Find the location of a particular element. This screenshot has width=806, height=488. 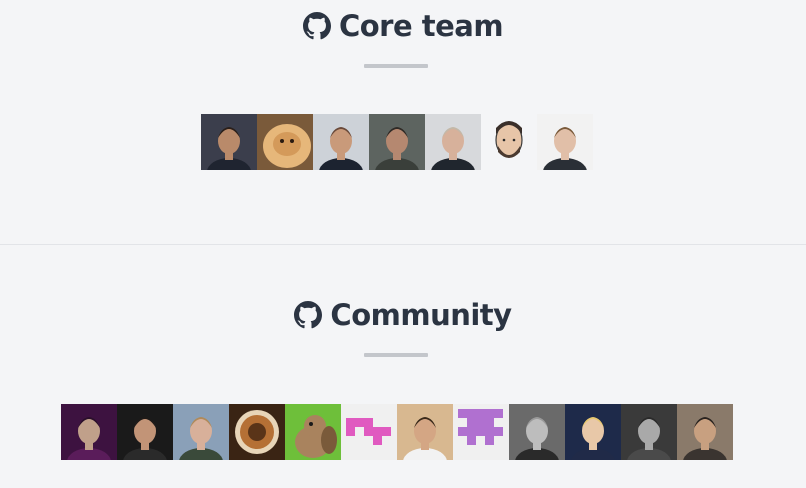

cat-avatar is located at coordinates (285, 142).